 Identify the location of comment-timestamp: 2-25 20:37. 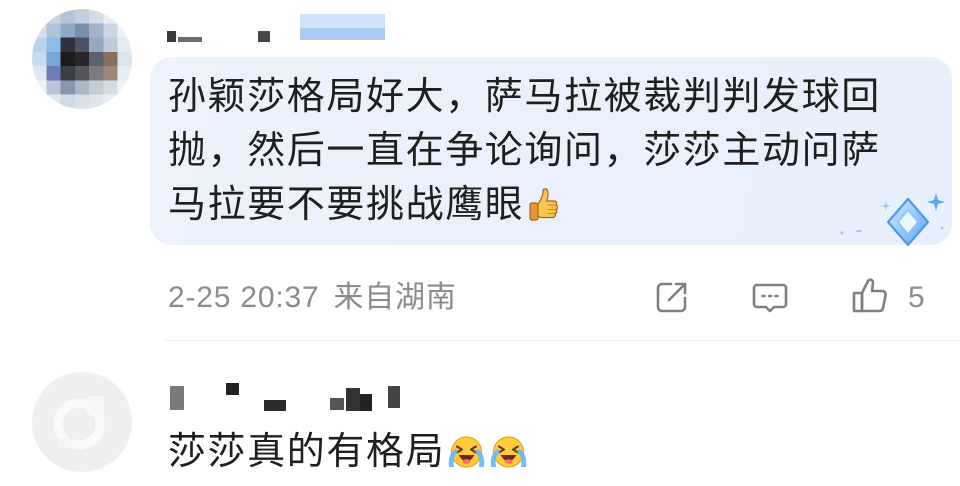
(244, 297).